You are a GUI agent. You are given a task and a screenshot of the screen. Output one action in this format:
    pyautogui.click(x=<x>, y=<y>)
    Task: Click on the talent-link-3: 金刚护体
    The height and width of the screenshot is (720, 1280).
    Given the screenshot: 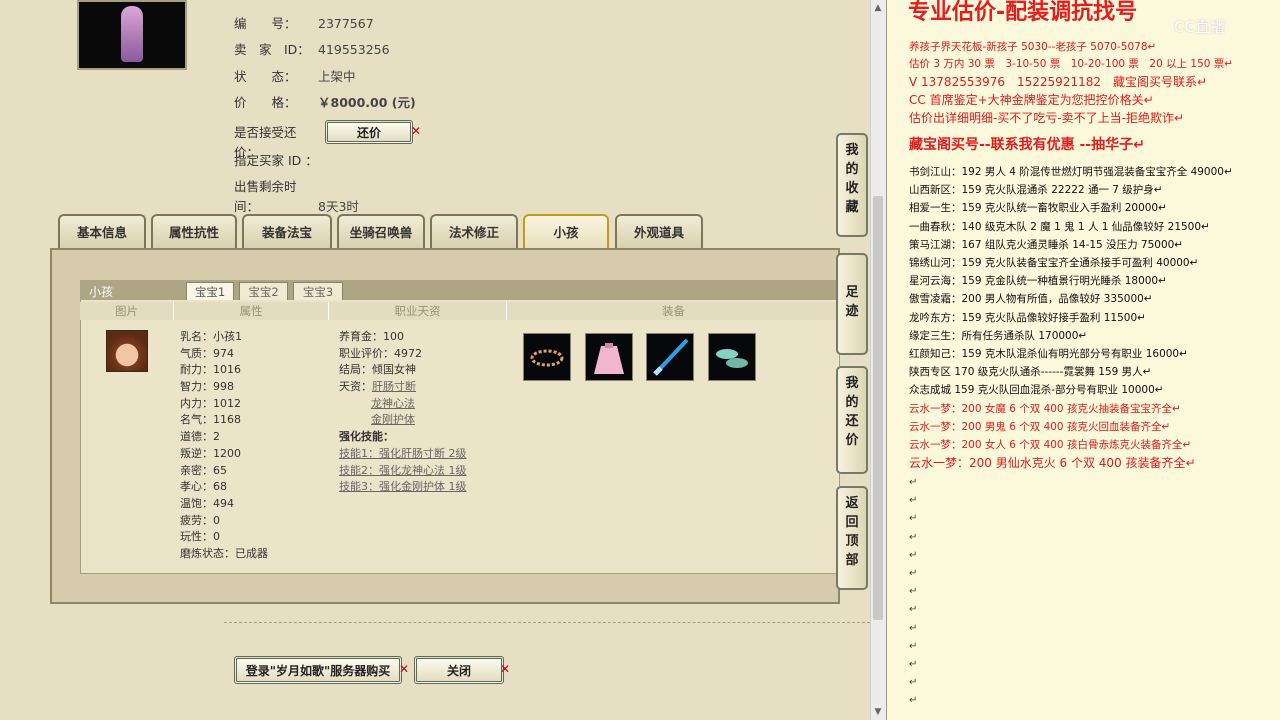 What is the action you would take?
    pyautogui.click(x=393, y=419)
    